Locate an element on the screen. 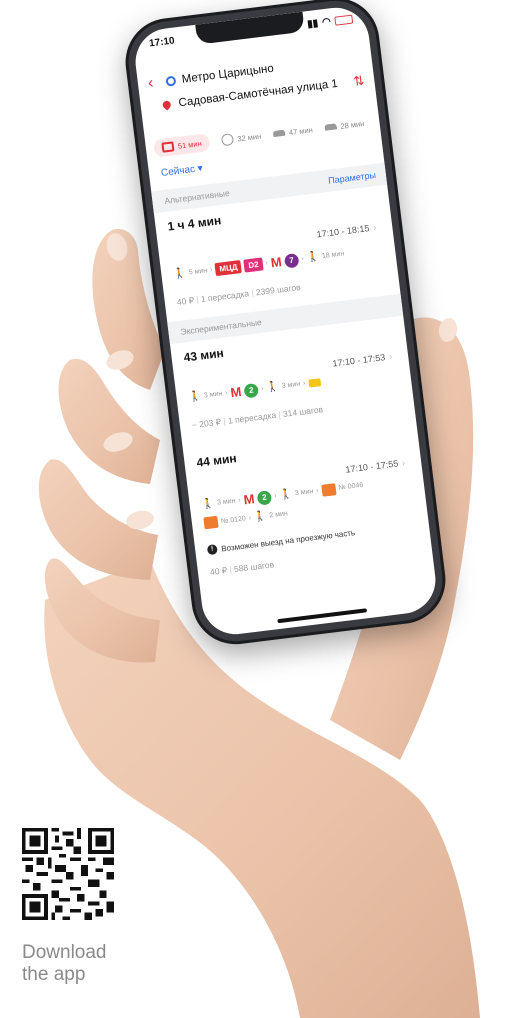 The image size is (515, 1018). mode-transit-label: 51 мин is located at coordinates (190, 144).